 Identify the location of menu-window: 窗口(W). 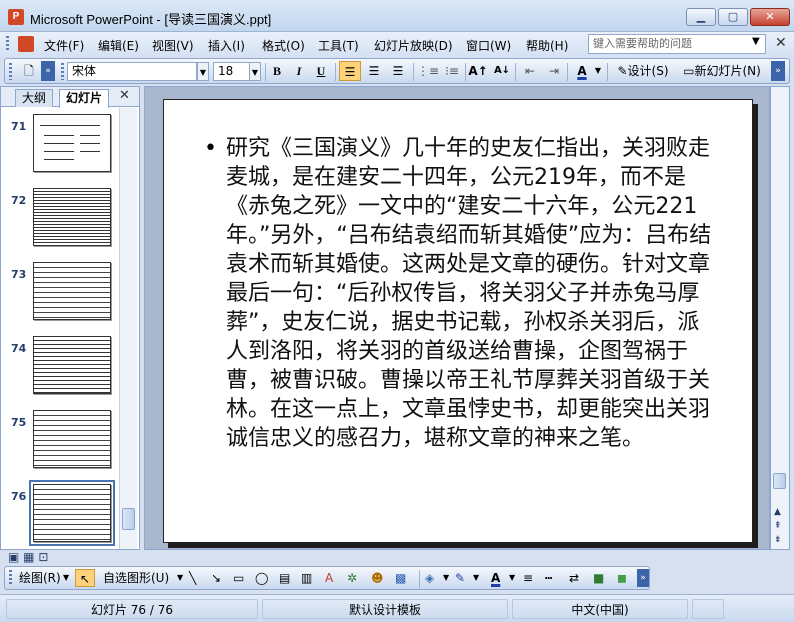
(488, 45).